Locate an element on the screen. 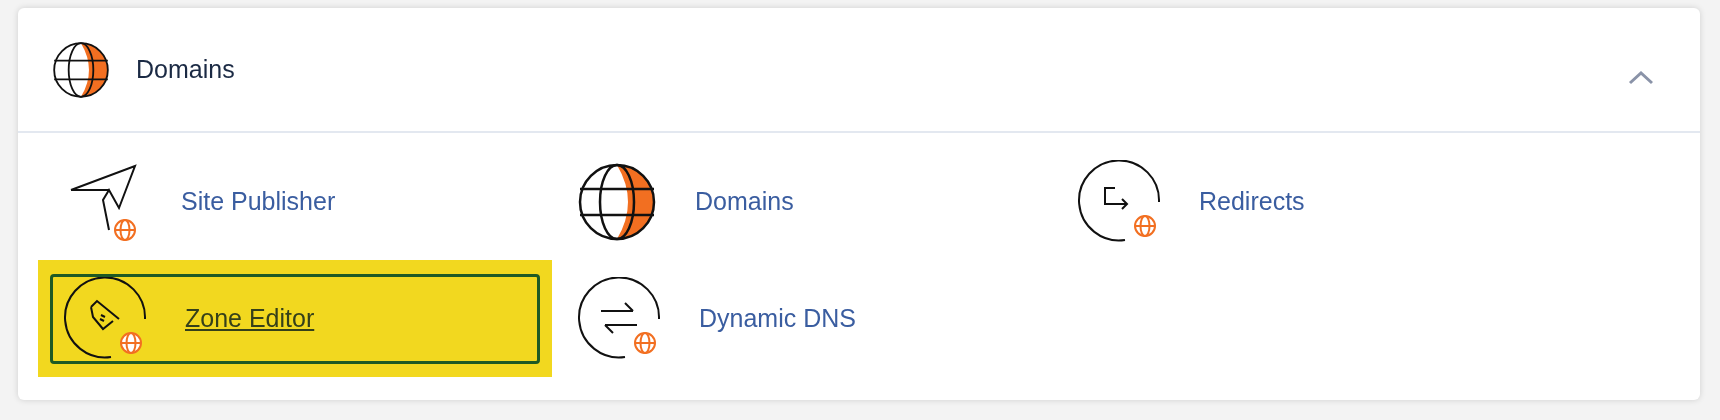 The width and height of the screenshot is (1720, 420). tool-link: Redirects is located at coordinates (1302, 201).